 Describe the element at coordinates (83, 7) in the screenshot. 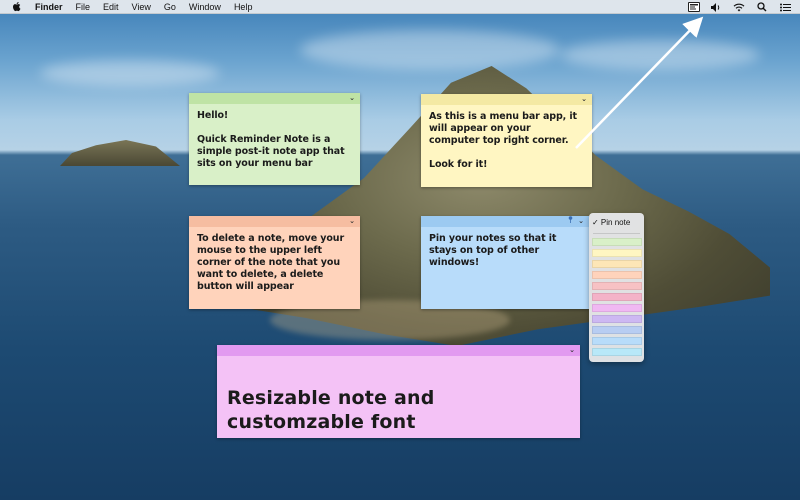

I see `menu-file: File` at that location.